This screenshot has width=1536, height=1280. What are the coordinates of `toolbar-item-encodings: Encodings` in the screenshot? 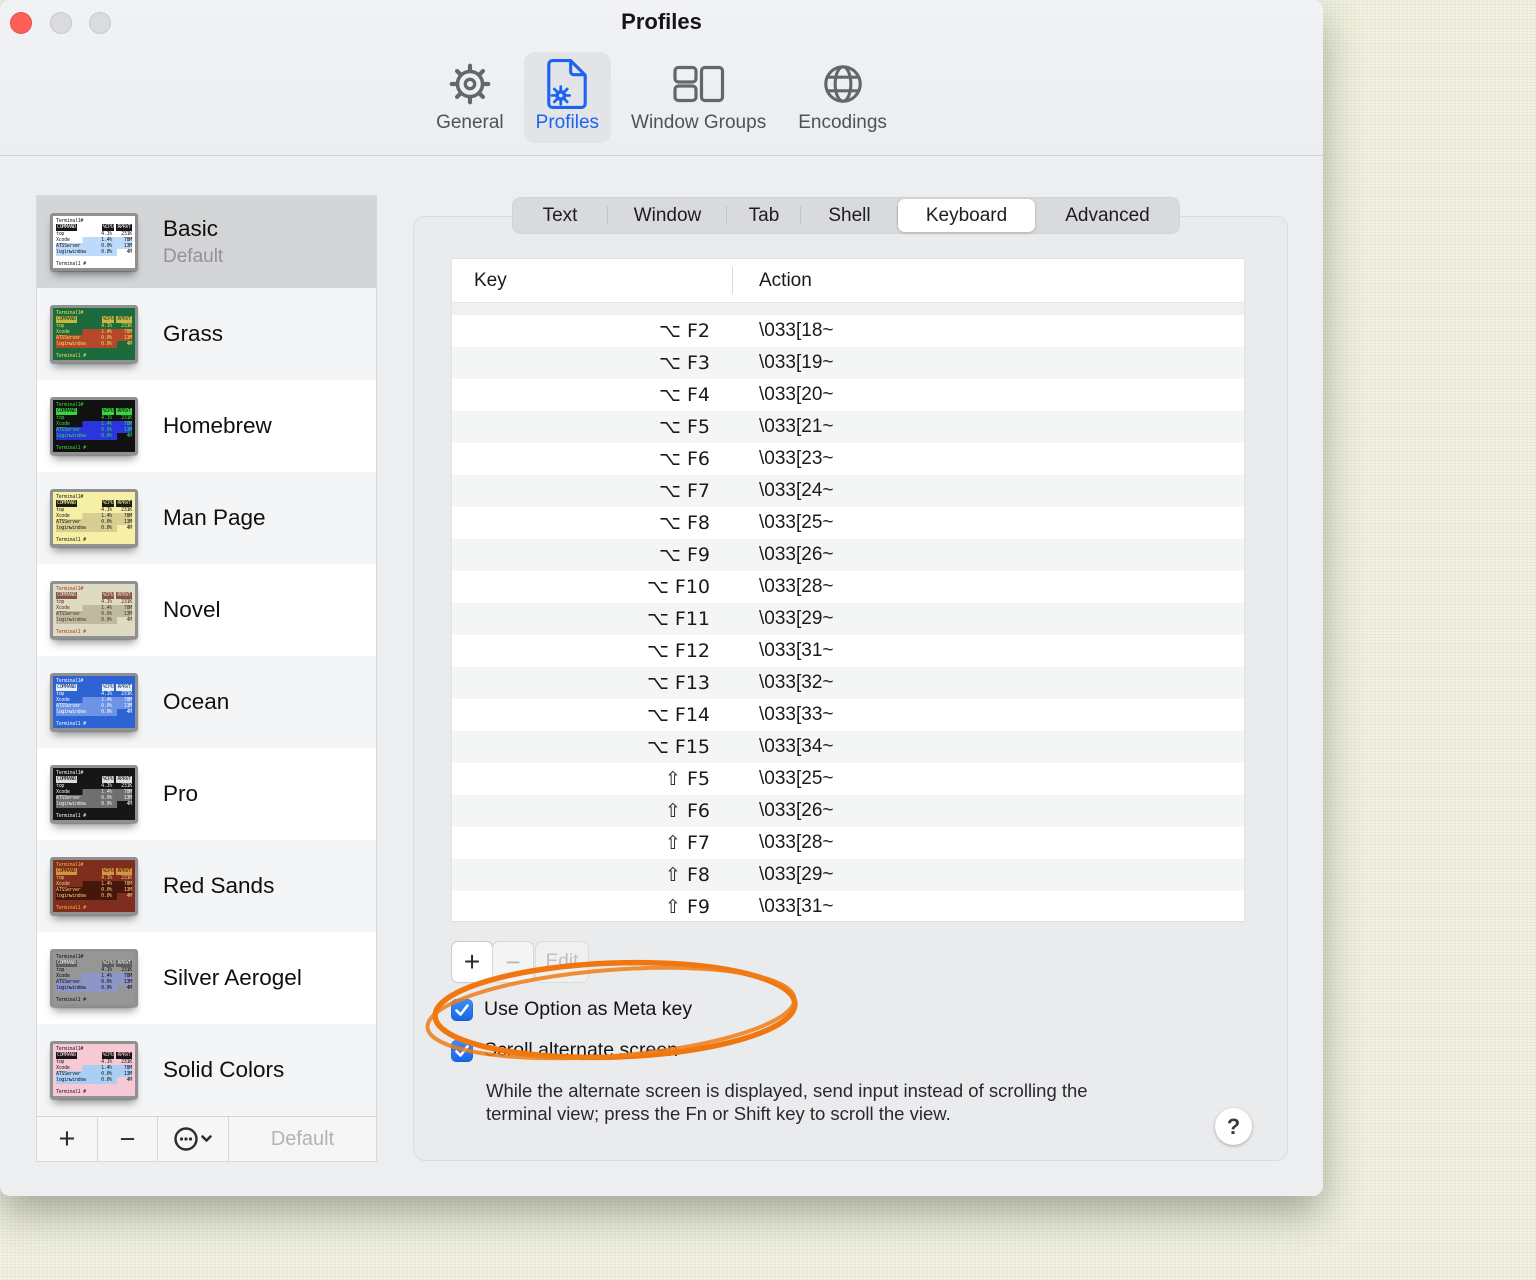 It's located at (842, 97).